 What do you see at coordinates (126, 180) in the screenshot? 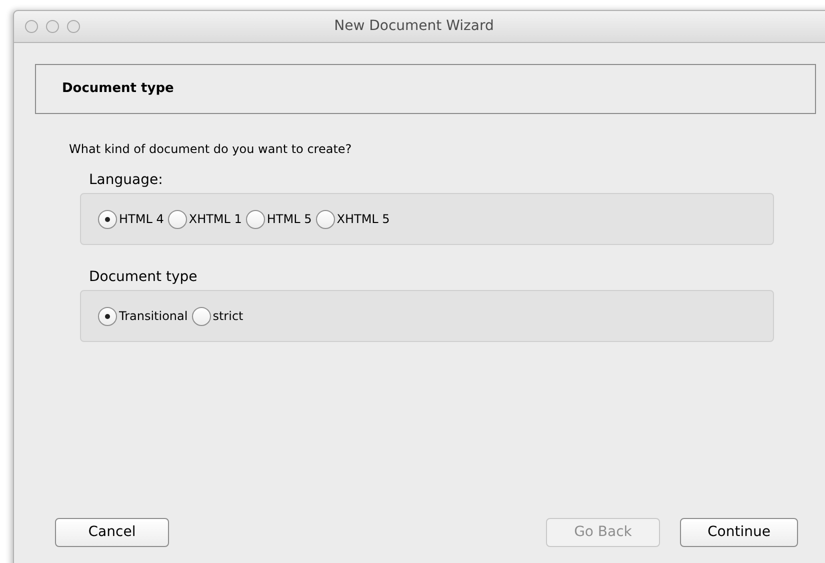
I see `group-label: Language:` at bounding box center [126, 180].